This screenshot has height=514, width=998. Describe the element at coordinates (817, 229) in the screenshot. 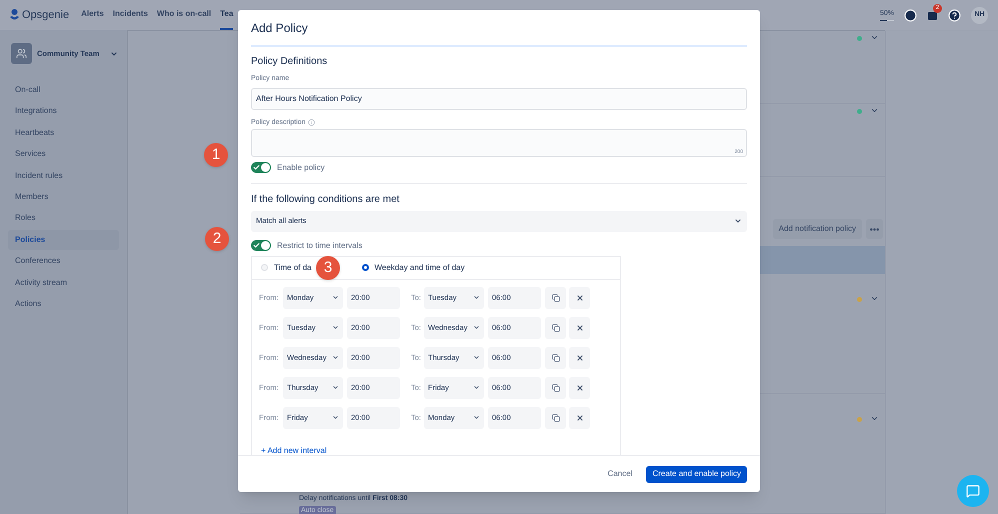

I see `add-notification-policy-button: Add notification policy` at that location.